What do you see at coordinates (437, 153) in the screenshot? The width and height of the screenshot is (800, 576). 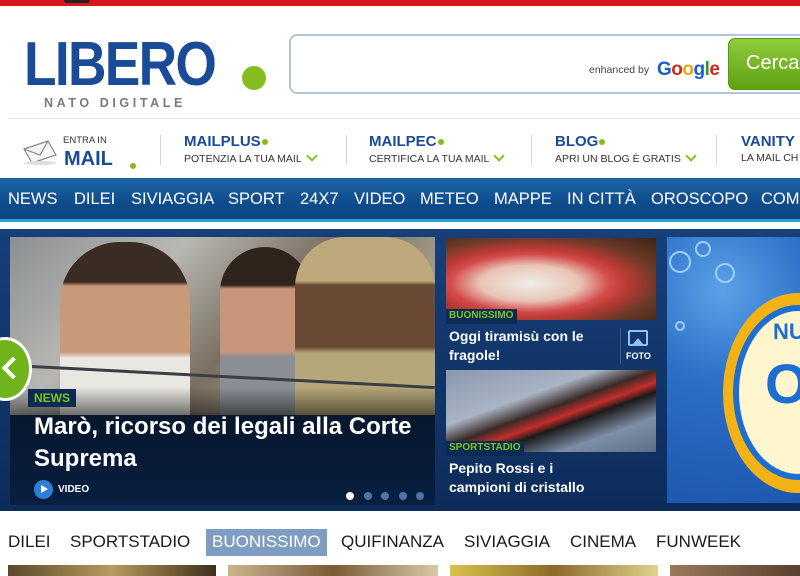 I see `service-mailpec: MAILPEC CERTIFICA LA TUA MAIL` at bounding box center [437, 153].